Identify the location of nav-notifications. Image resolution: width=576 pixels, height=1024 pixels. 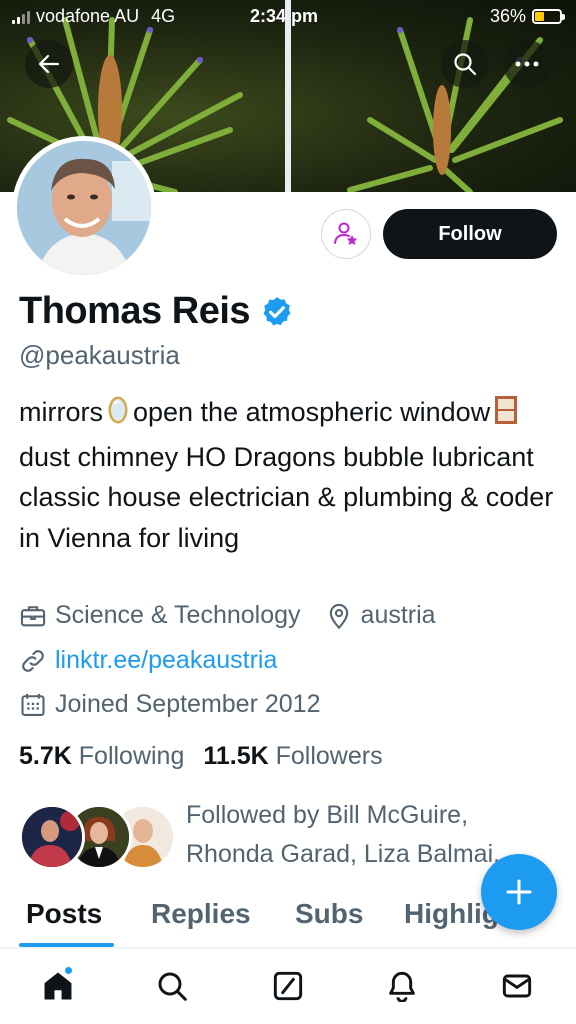
(402, 986).